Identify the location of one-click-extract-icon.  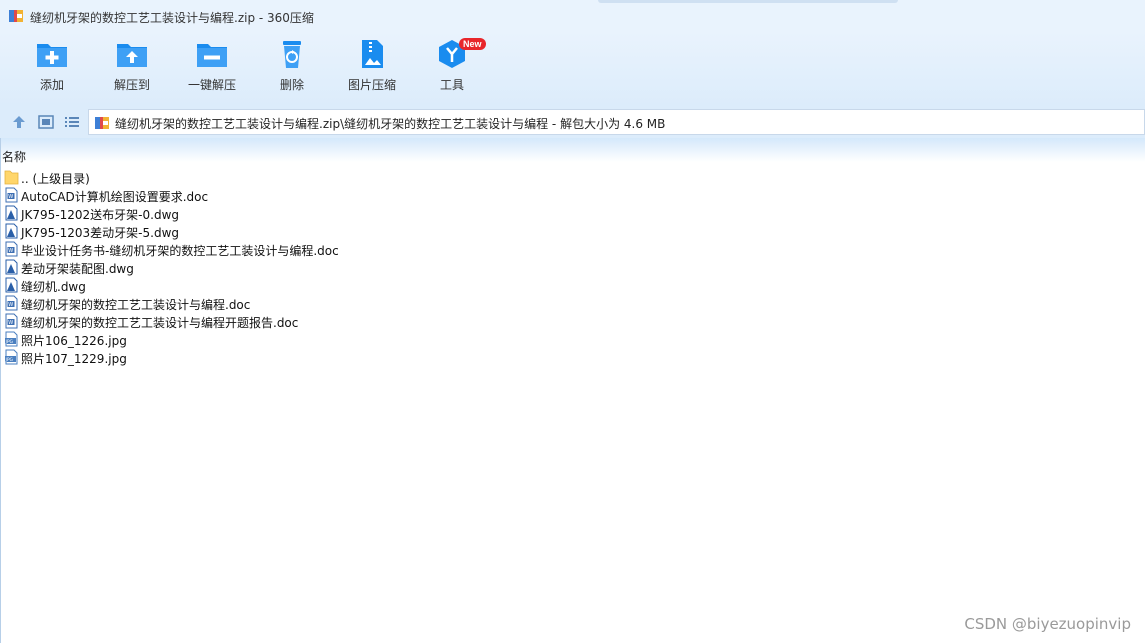
(212, 55).